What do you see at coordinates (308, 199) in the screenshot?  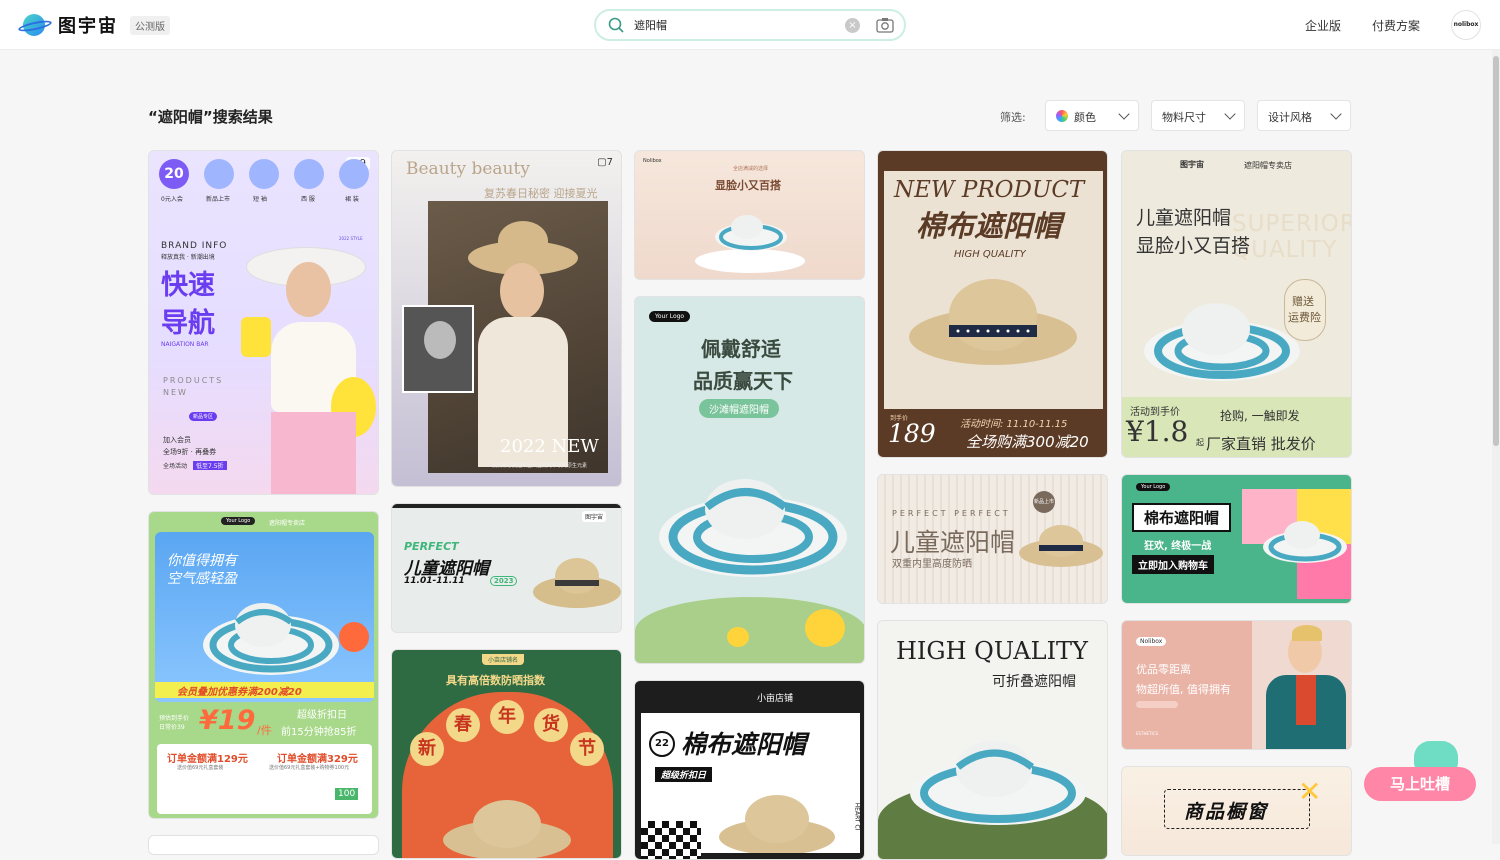 I see `category-label: 西 服` at bounding box center [308, 199].